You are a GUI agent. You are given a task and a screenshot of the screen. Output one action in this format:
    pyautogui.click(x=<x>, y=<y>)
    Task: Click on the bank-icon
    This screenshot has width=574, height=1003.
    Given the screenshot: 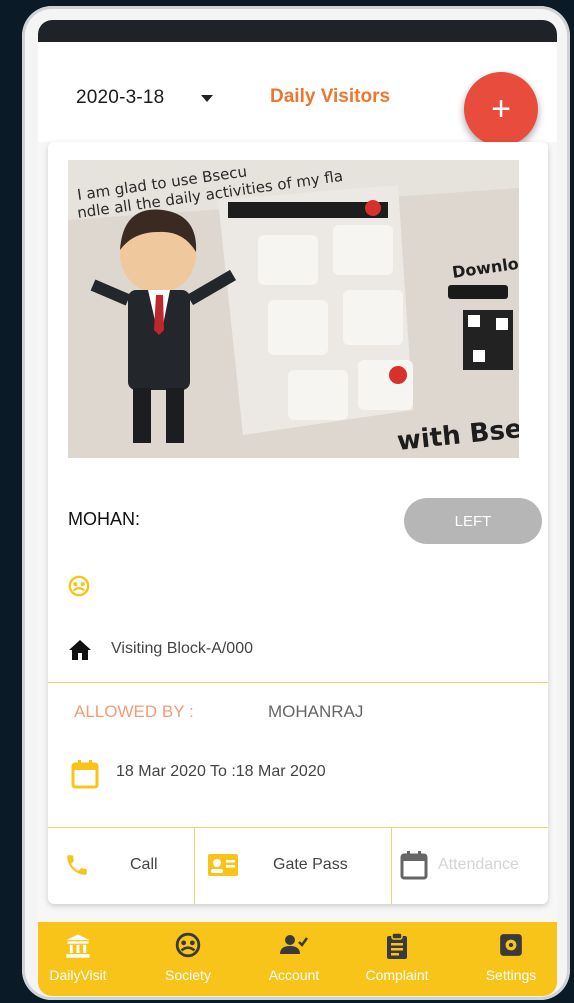 What is the action you would take?
    pyautogui.click(x=78, y=948)
    